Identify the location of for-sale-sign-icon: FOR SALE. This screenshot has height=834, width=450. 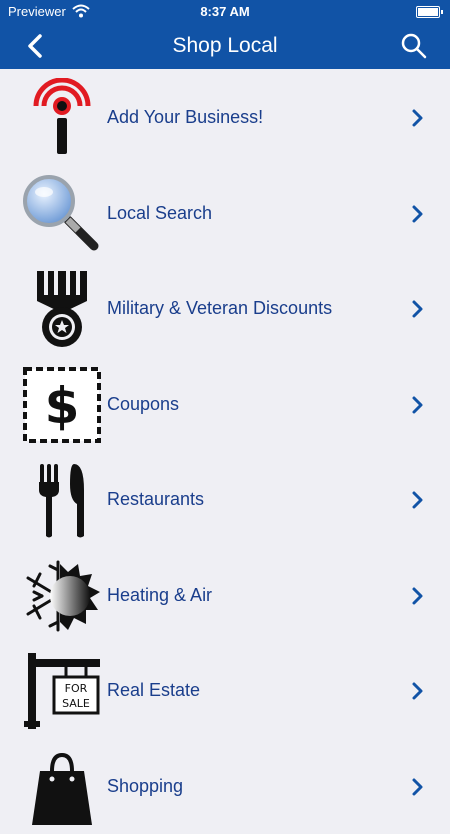
(62, 691).